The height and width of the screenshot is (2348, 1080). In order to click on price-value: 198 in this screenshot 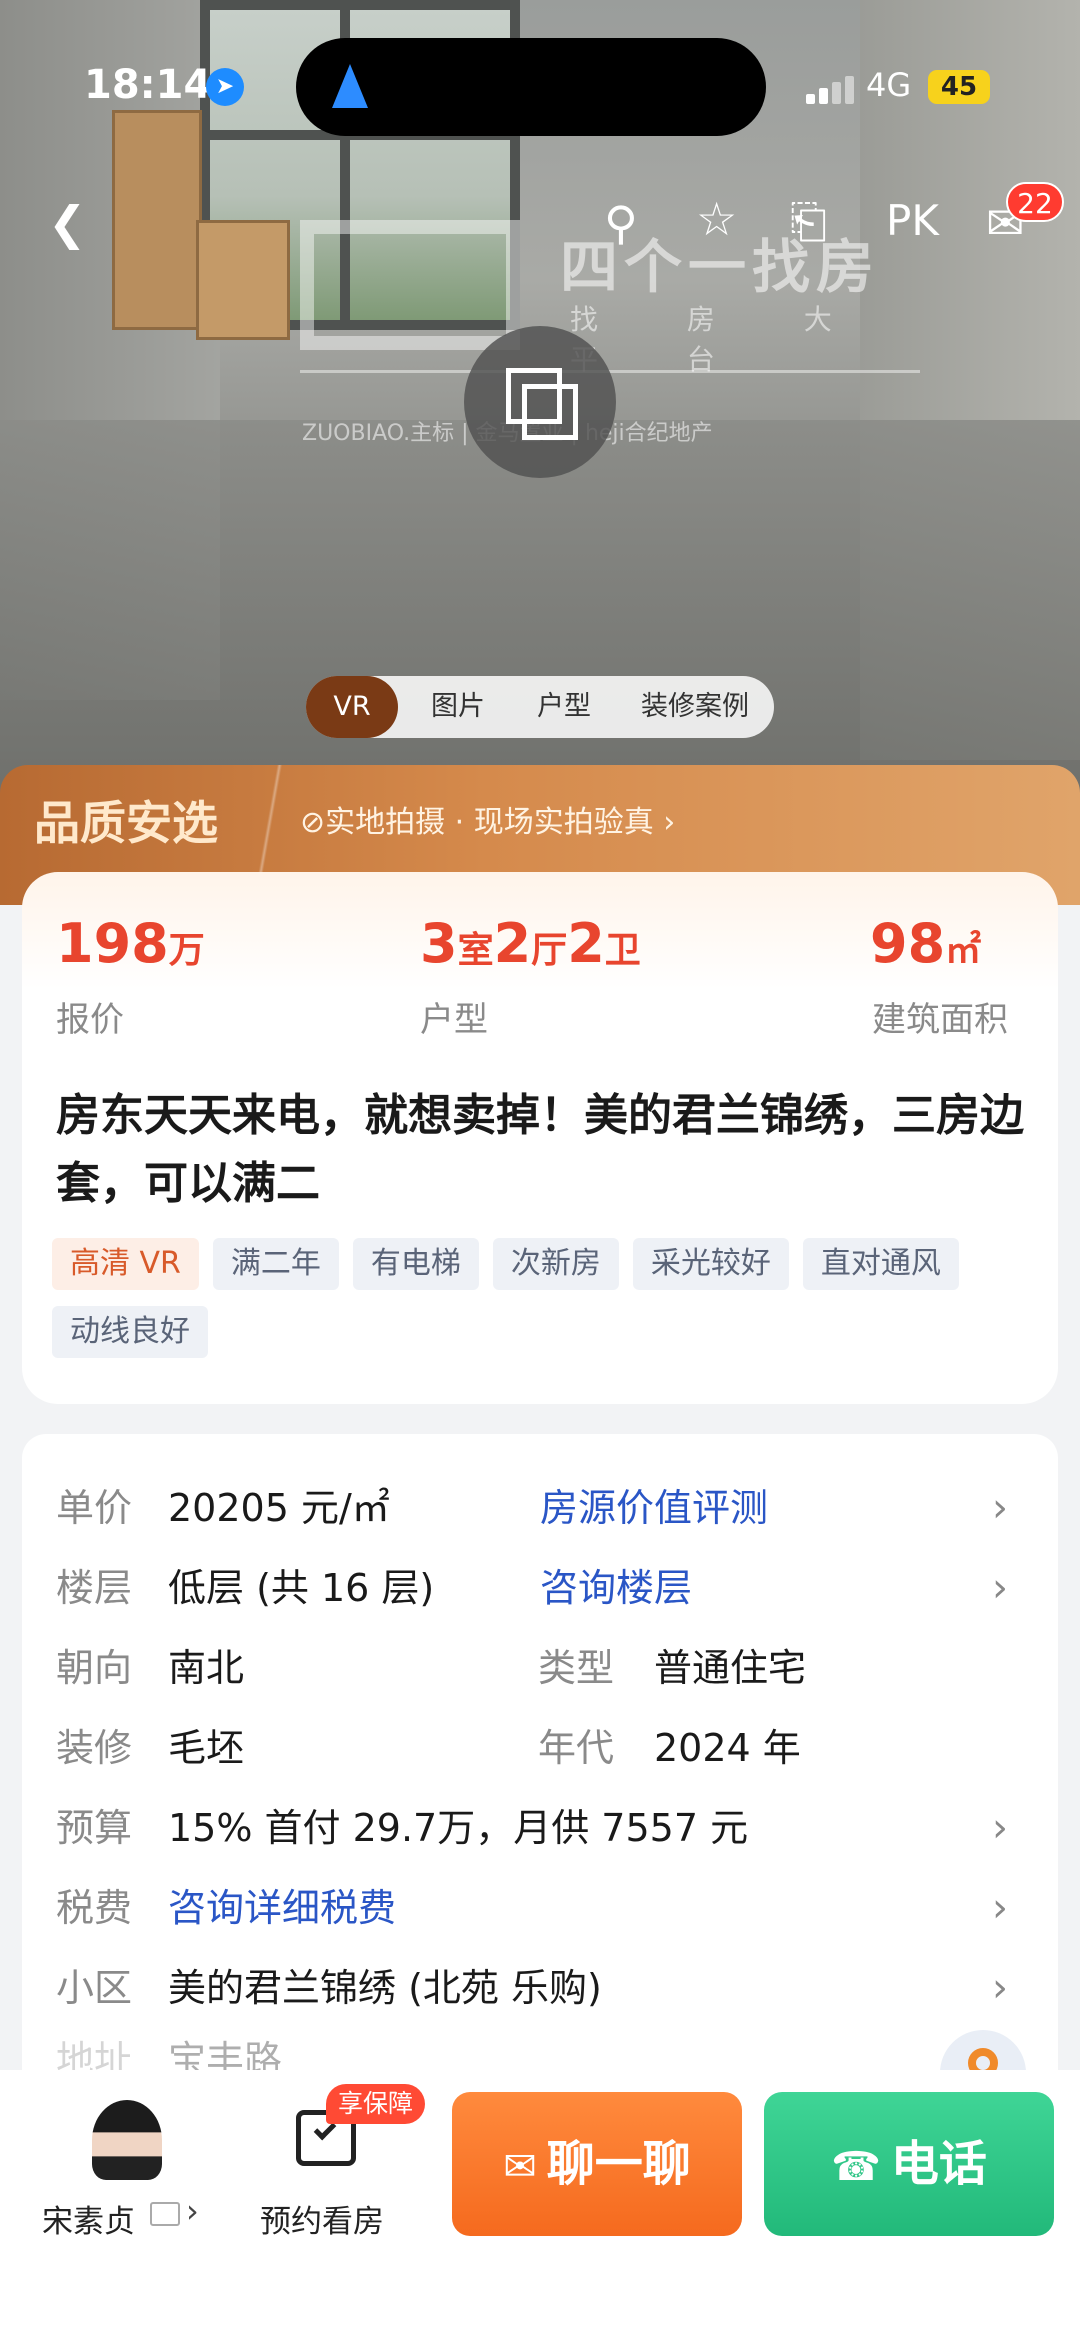, I will do `click(112, 943)`.